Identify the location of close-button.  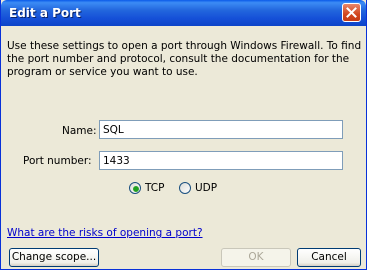
(351, 12).